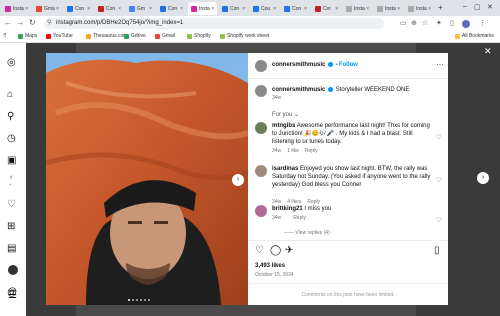 This screenshot has width=500, height=316. Describe the element at coordinates (283, 126) in the screenshot. I see `comment-username: mtngibs` at that location.